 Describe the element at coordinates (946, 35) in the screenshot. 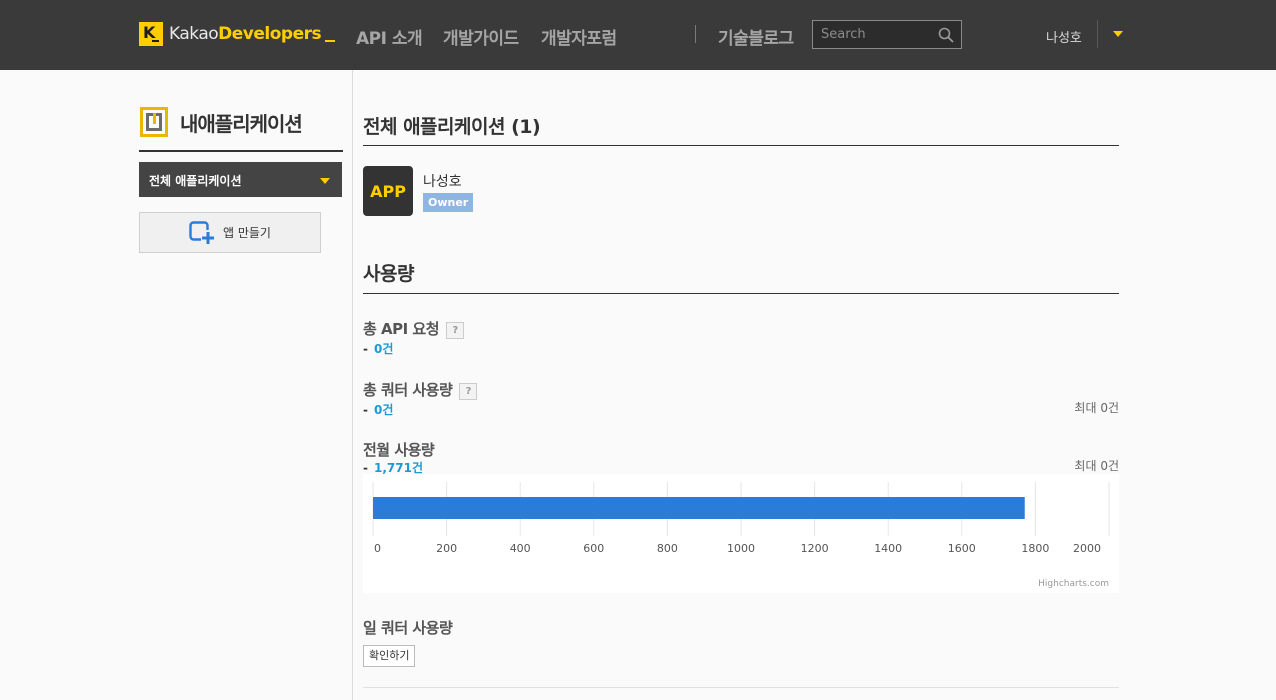

I see `search-icon` at that location.